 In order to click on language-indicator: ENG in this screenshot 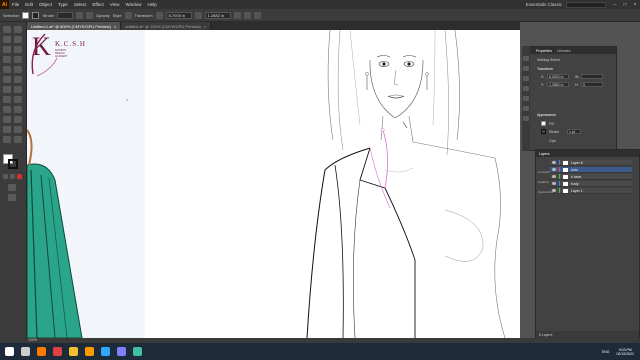, I will do `click(606, 352)`.